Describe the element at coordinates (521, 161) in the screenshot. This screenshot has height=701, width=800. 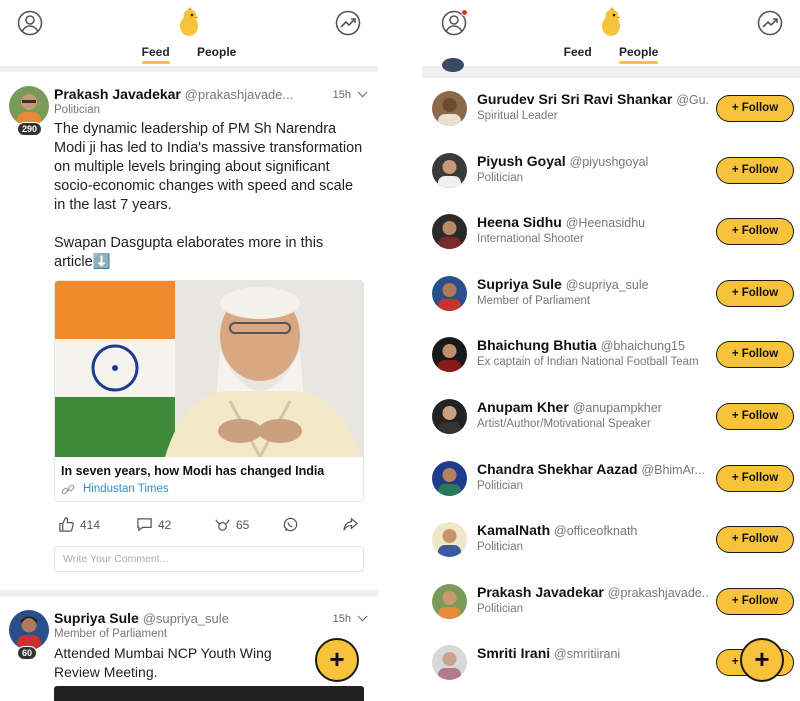
I see `person-name: Piyush Goyal` at that location.